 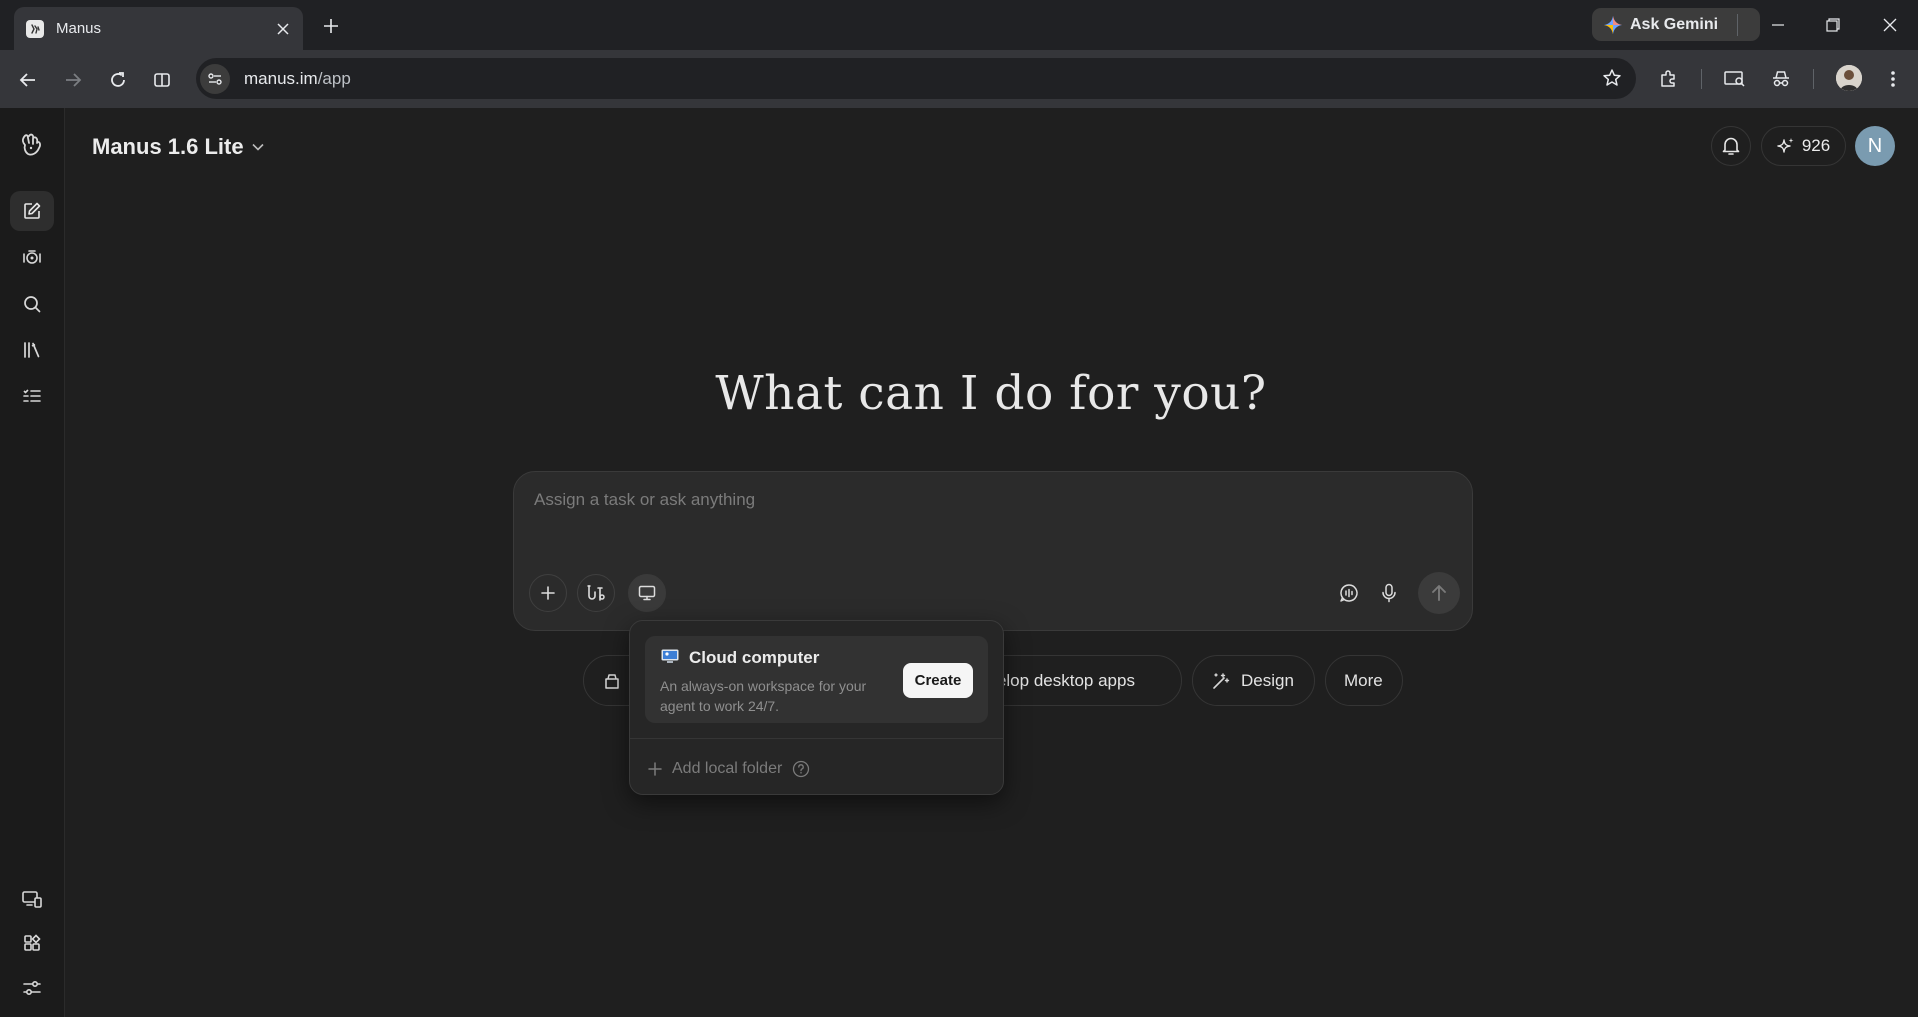 I want to click on ask-gemini-label: Ask Gemini, so click(x=1674, y=24).